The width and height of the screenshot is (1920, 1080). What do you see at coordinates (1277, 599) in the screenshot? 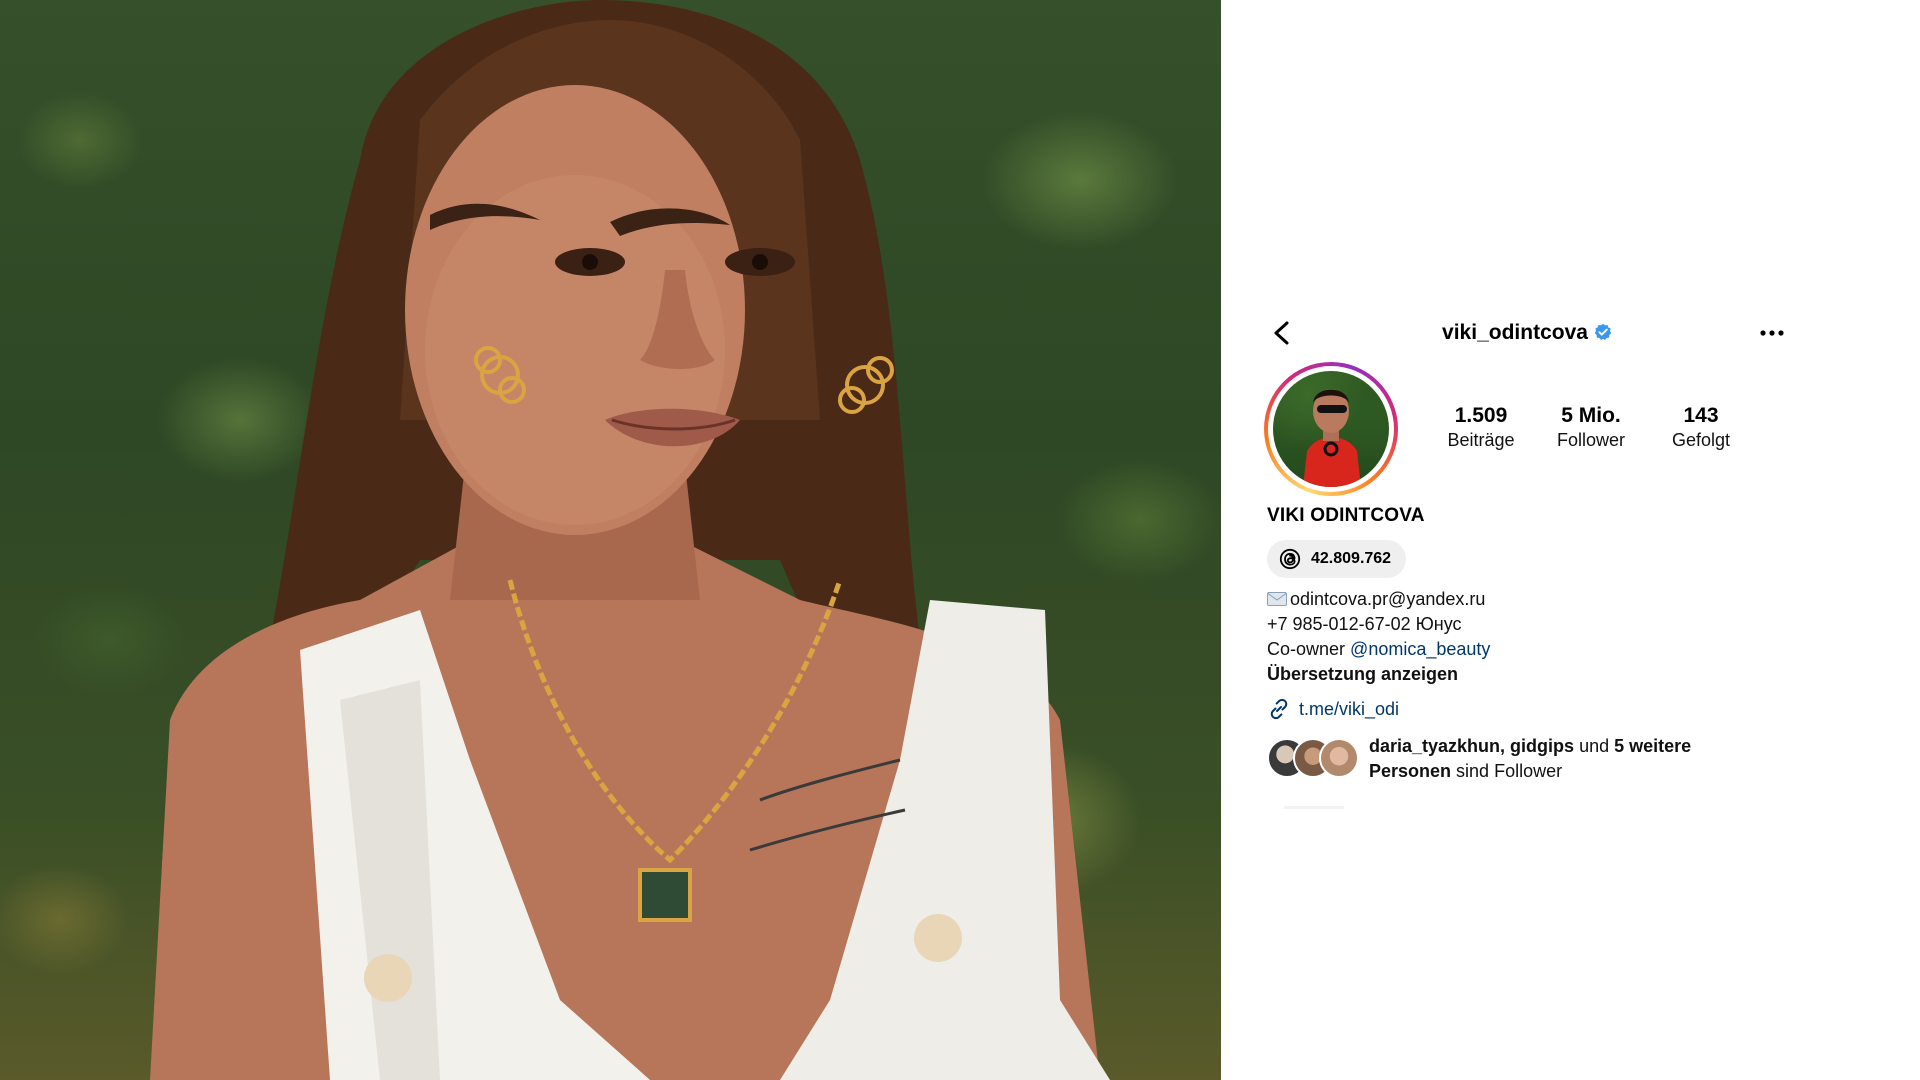
I see `envelope-icon` at bounding box center [1277, 599].